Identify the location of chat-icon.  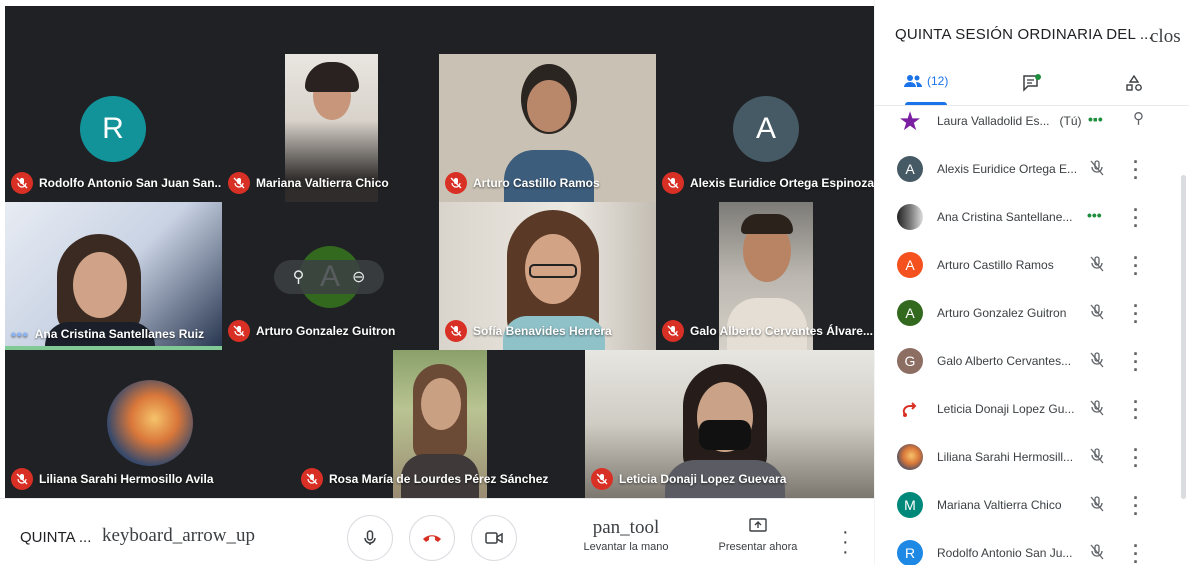
(1032, 83).